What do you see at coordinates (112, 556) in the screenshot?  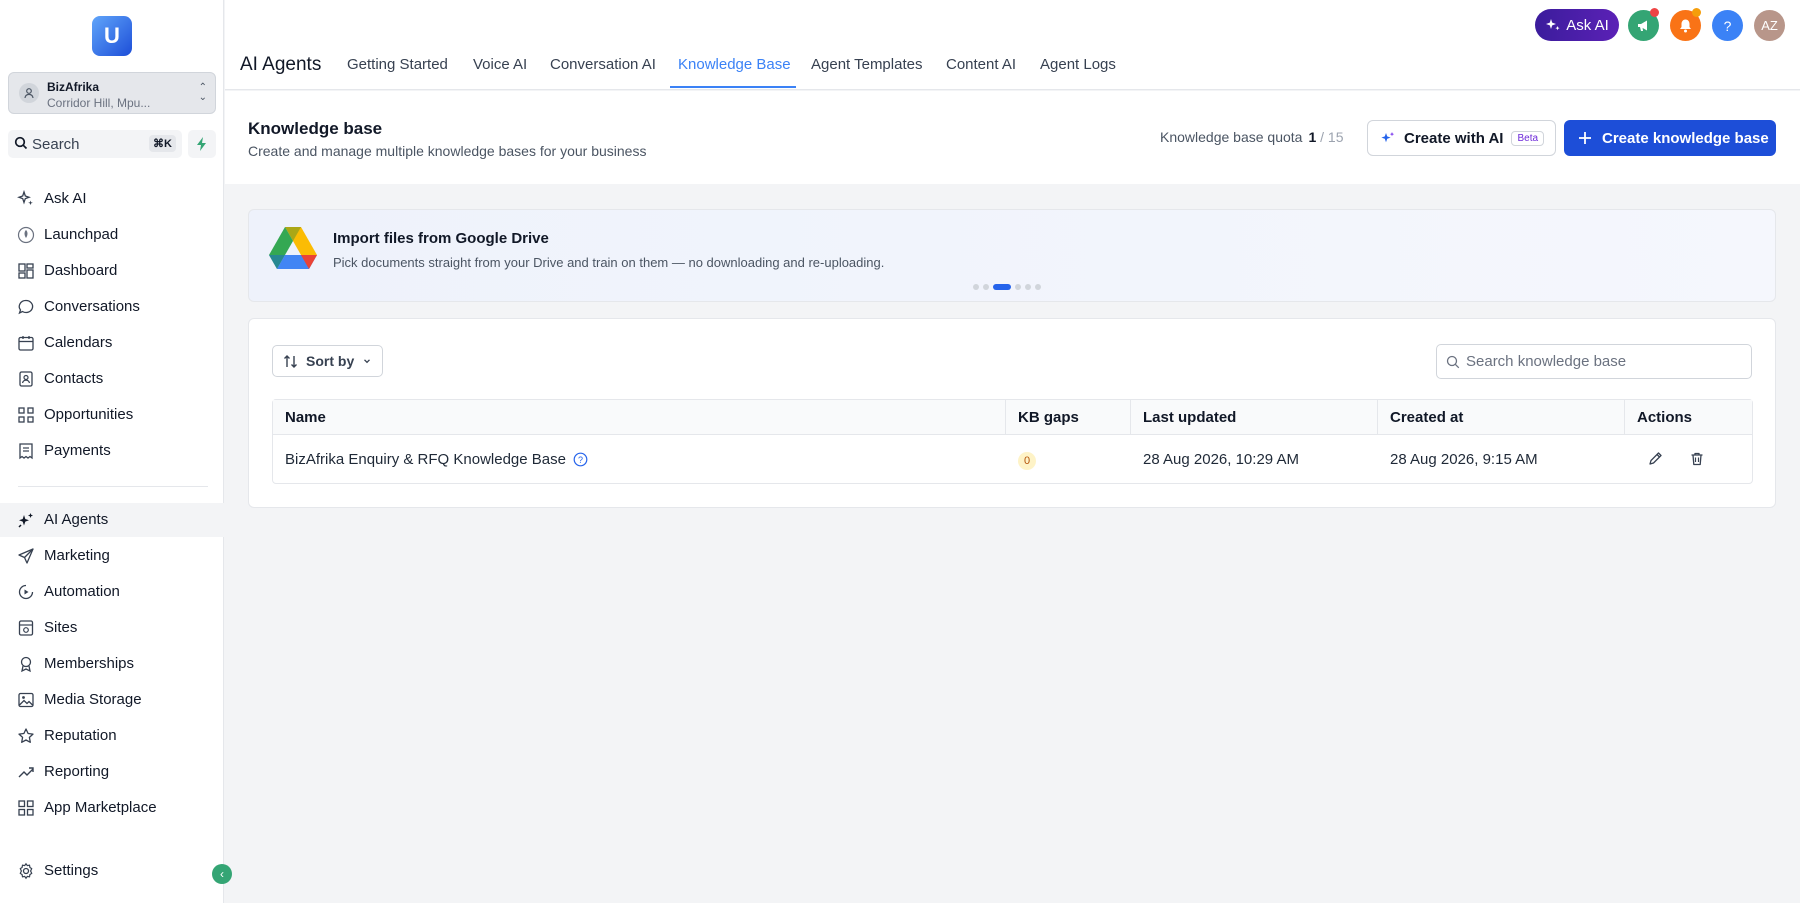 I see `sidebar-item-marketing: Marketing` at bounding box center [112, 556].